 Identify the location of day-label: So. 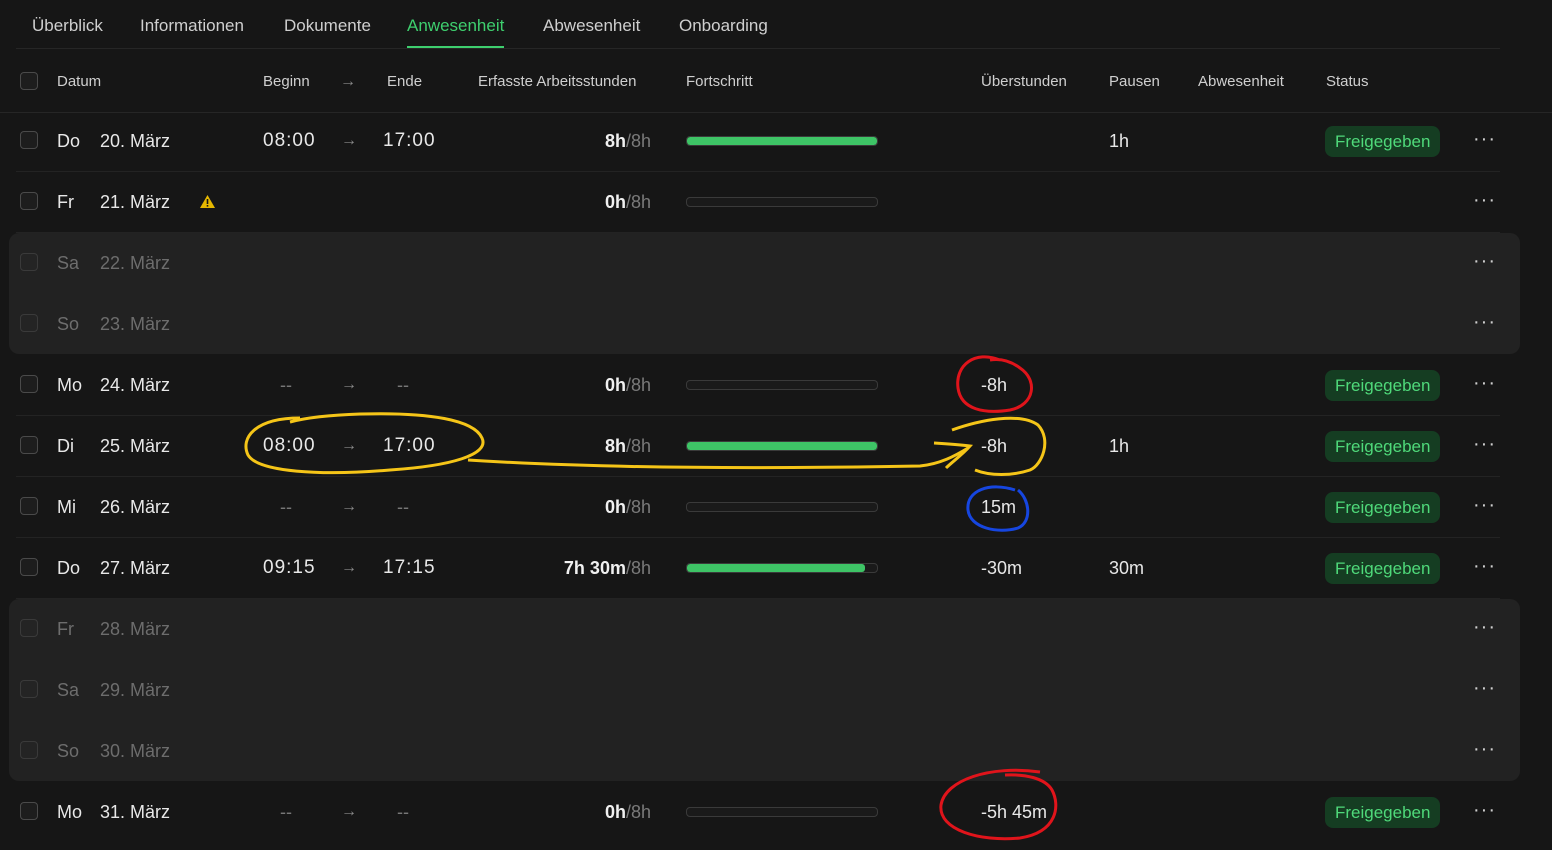
(68, 751).